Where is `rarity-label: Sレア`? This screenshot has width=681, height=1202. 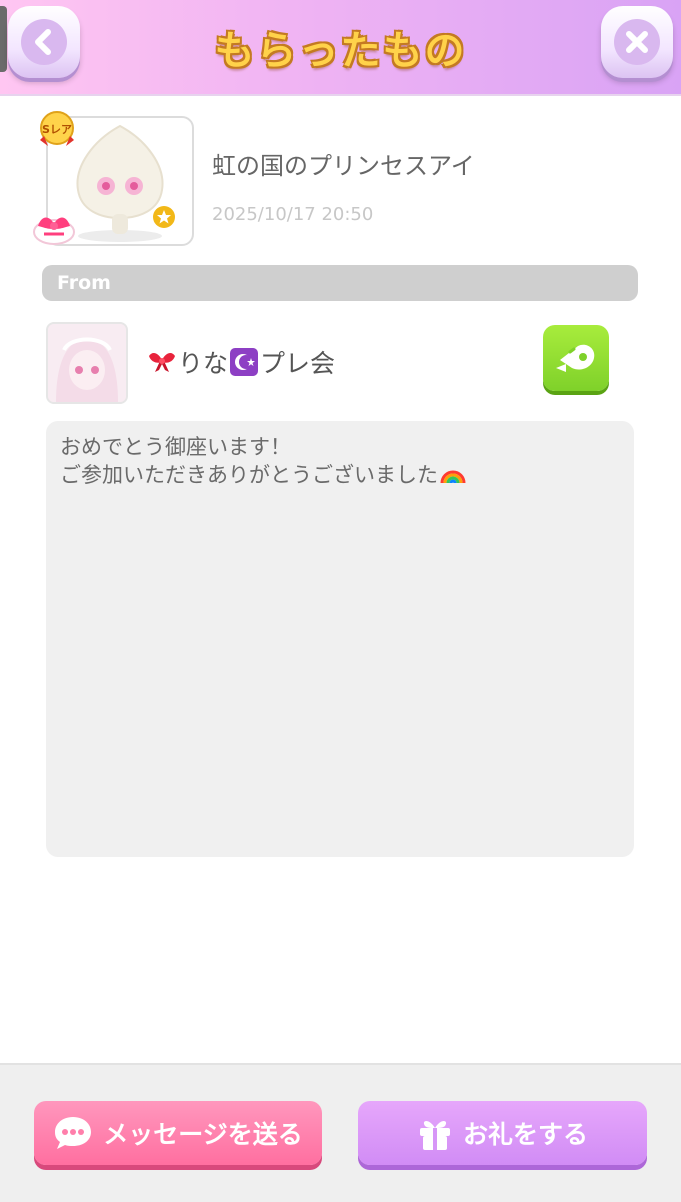 rarity-label: Sレア is located at coordinates (57, 129).